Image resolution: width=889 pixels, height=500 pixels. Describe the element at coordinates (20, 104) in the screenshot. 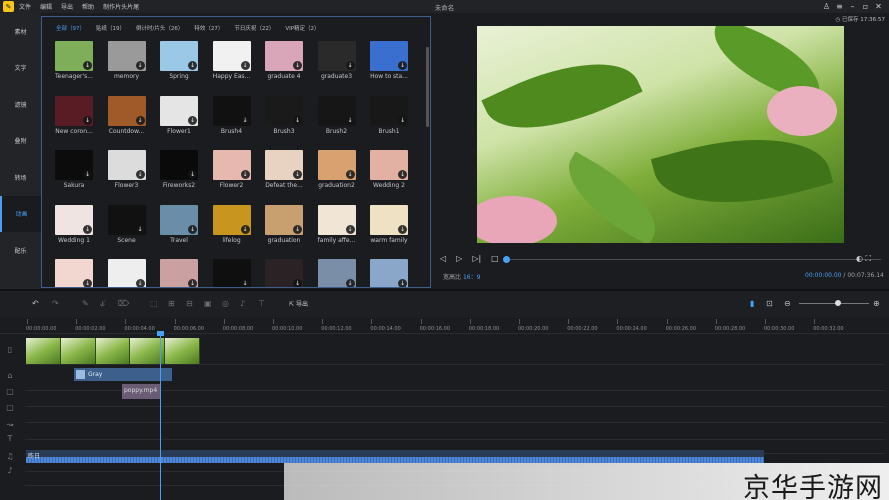

I see `sidebar-item-filters: 滤镜` at that location.